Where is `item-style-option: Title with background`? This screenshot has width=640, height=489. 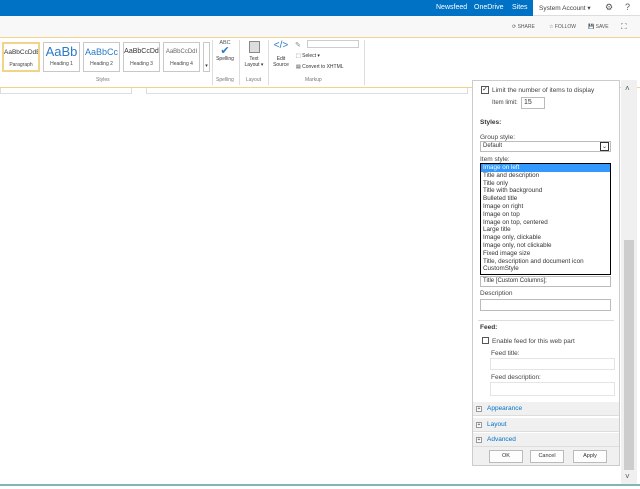 item-style-option: Title with background is located at coordinates (545, 191).